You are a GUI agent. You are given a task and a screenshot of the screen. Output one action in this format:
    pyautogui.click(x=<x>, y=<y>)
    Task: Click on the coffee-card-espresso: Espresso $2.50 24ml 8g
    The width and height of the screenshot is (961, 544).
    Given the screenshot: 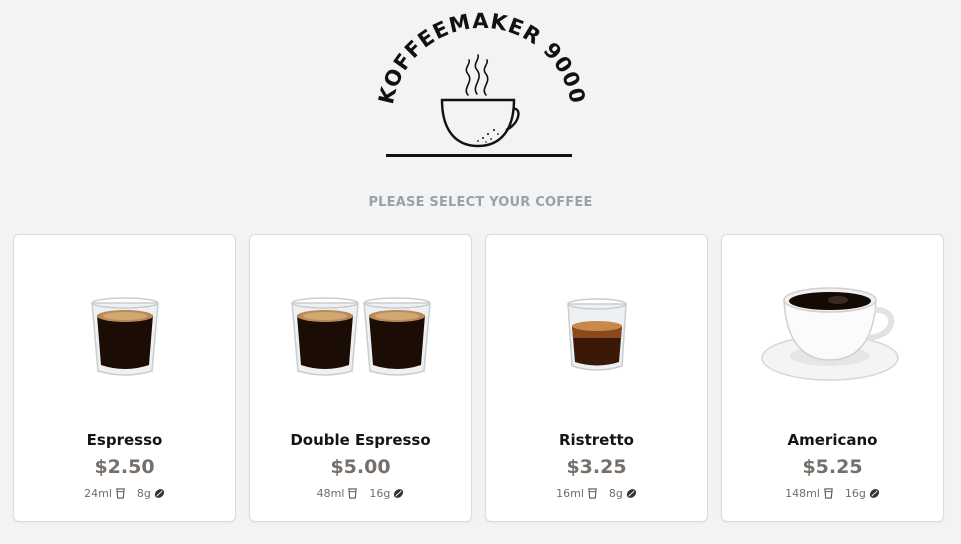 What is the action you would take?
    pyautogui.click(x=124, y=378)
    